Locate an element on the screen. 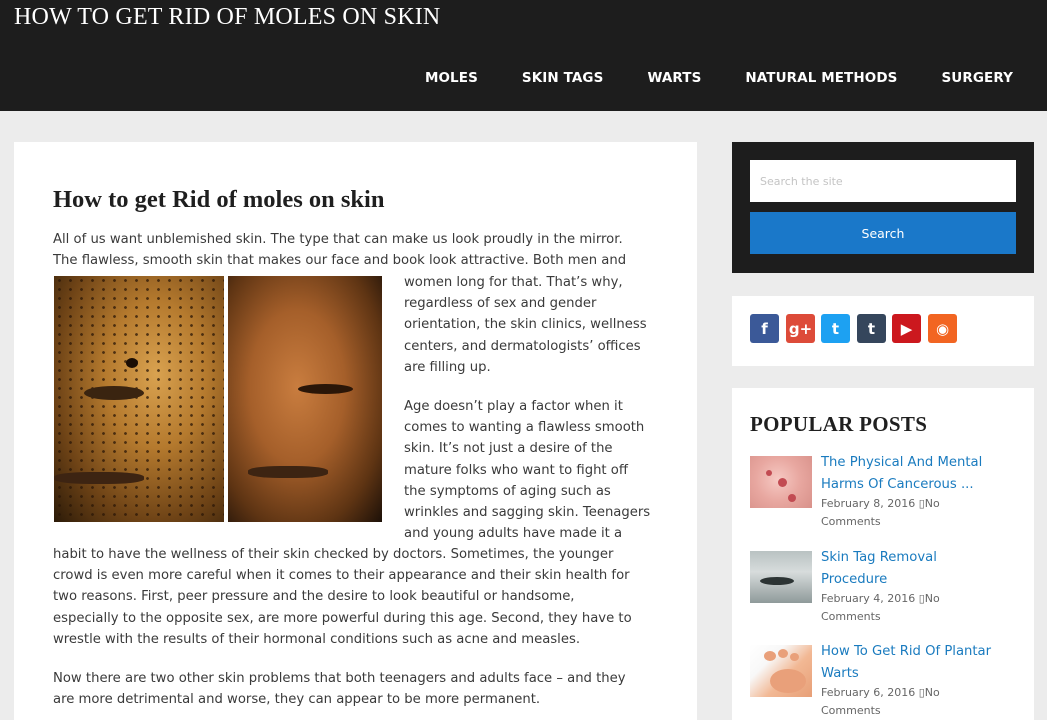 This screenshot has height=720, width=1047. nav-item-warts: WARTS is located at coordinates (674, 78).